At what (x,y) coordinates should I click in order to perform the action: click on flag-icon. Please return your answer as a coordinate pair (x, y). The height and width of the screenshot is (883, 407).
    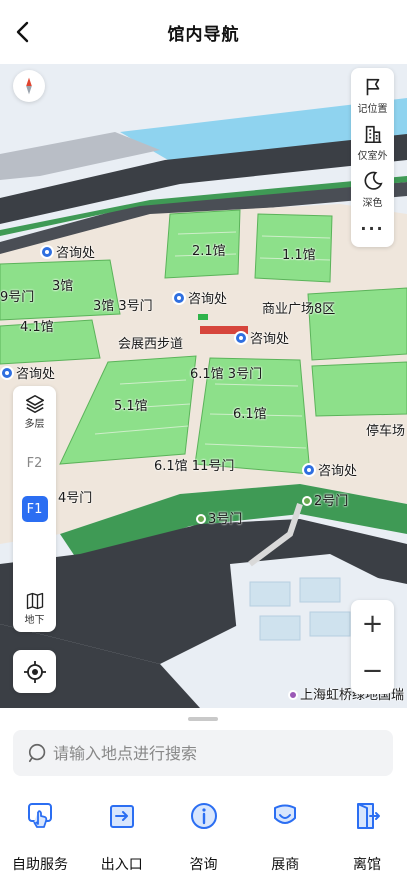
    Looking at the image, I should click on (372, 87).